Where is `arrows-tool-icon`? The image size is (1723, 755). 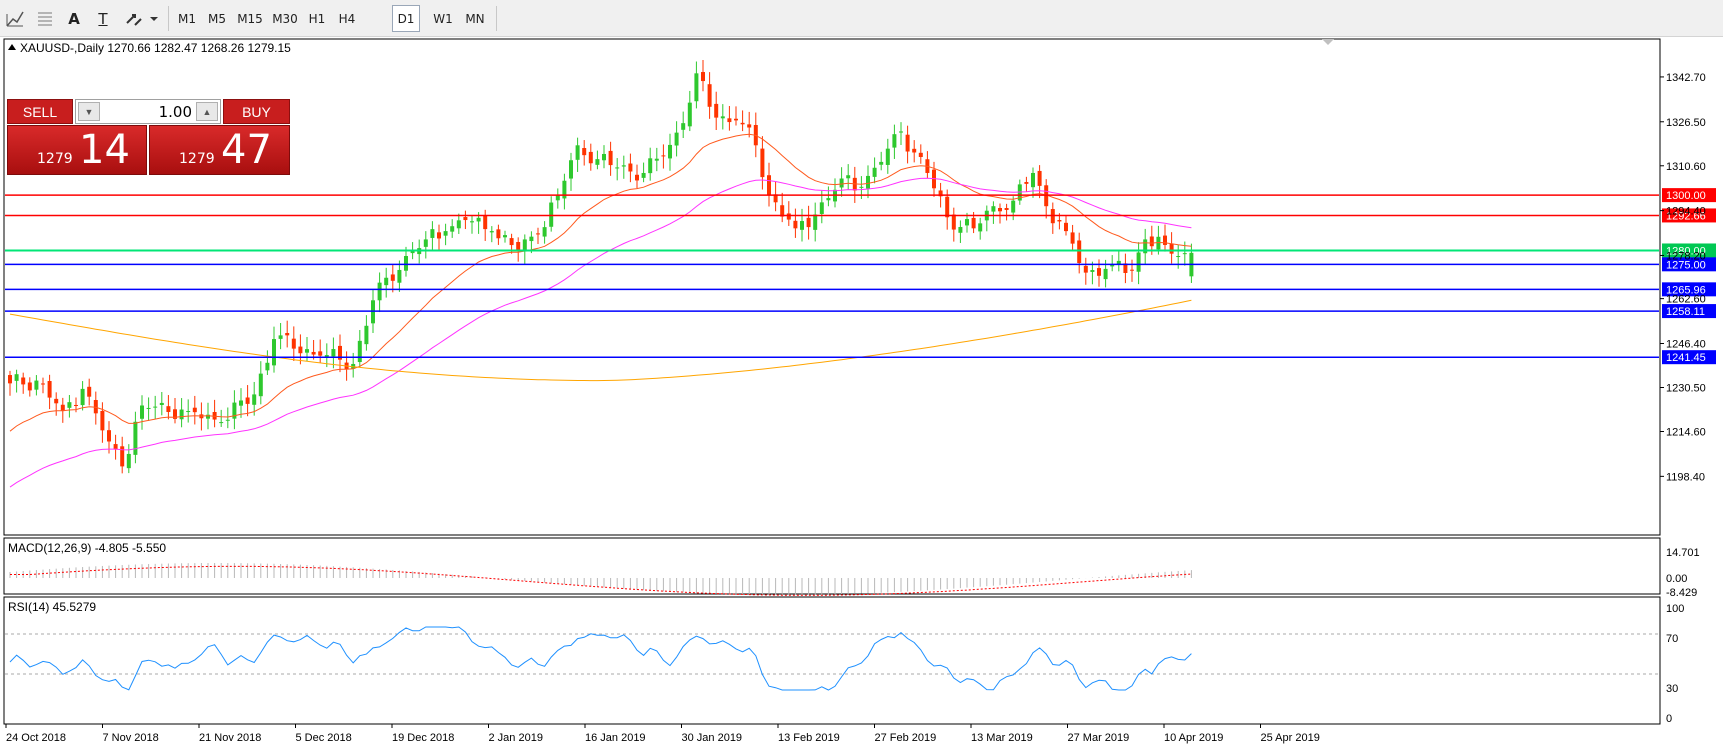
arrows-tool-icon is located at coordinates (142, 18).